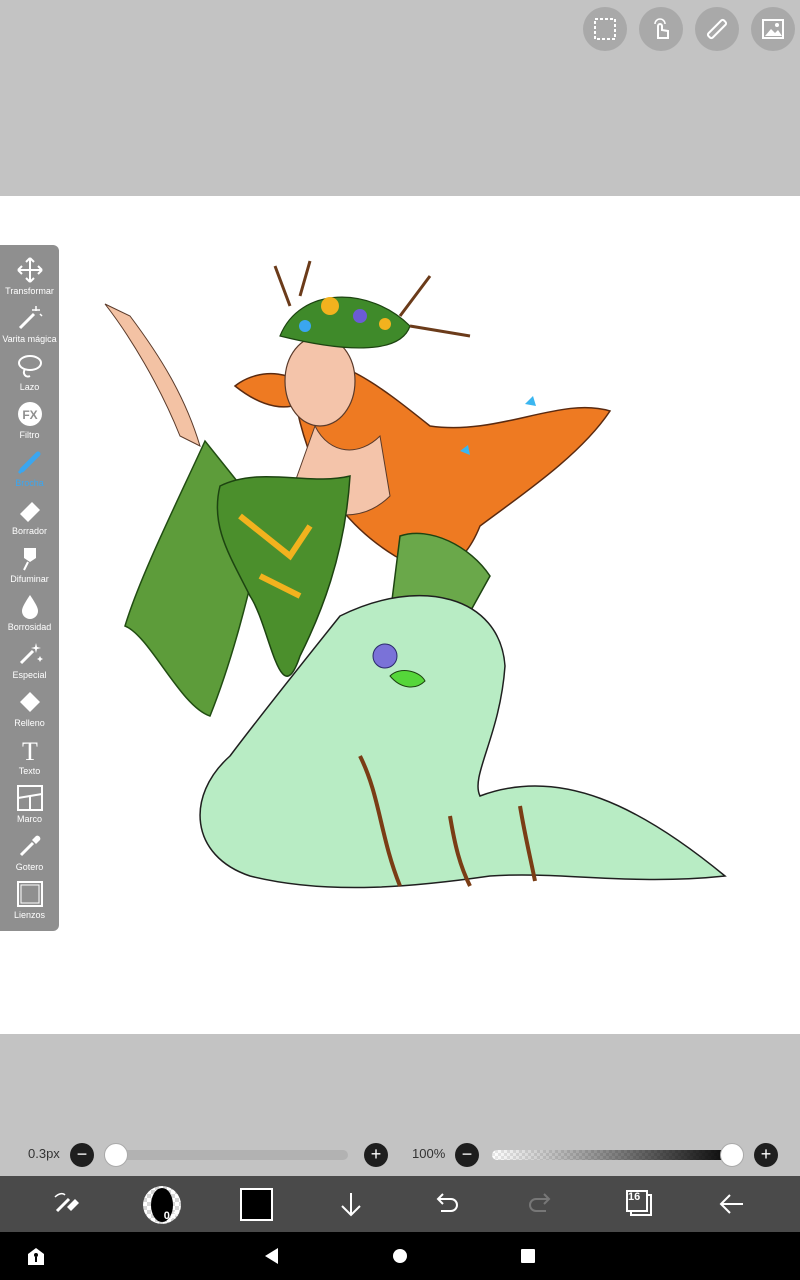 This screenshot has width=800, height=1280. What do you see at coordinates (29, 867) in the screenshot?
I see `tool-label: Gotero` at bounding box center [29, 867].